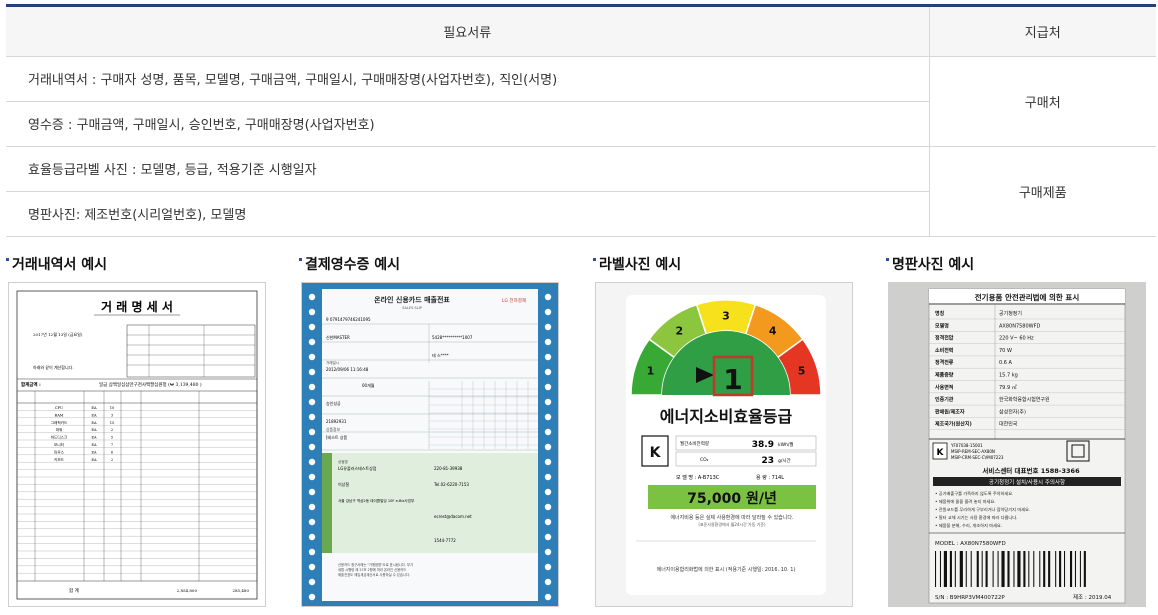 This screenshot has width=1158, height=615. Describe the element at coordinates (1024, 399) in the screenshot. I see `plate-spec-value: 한국화학융합시험연구원` at that location.